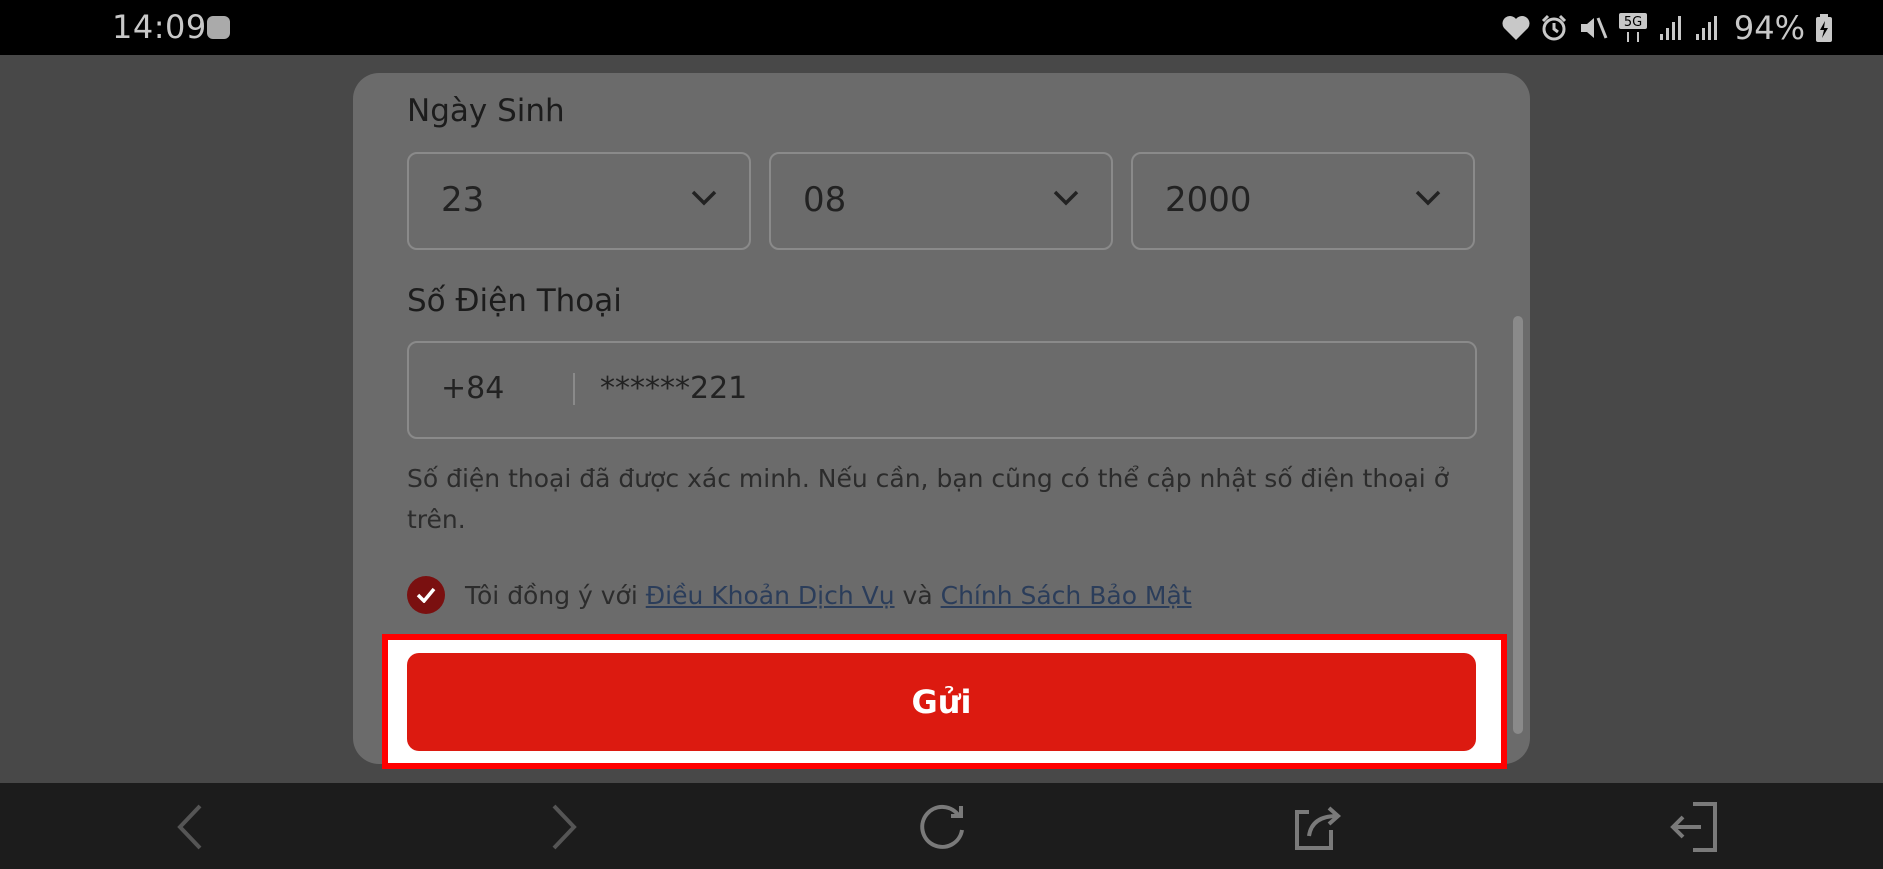 The image size is (1883, 869). I want to click on refresh-button, so click(942, 827).